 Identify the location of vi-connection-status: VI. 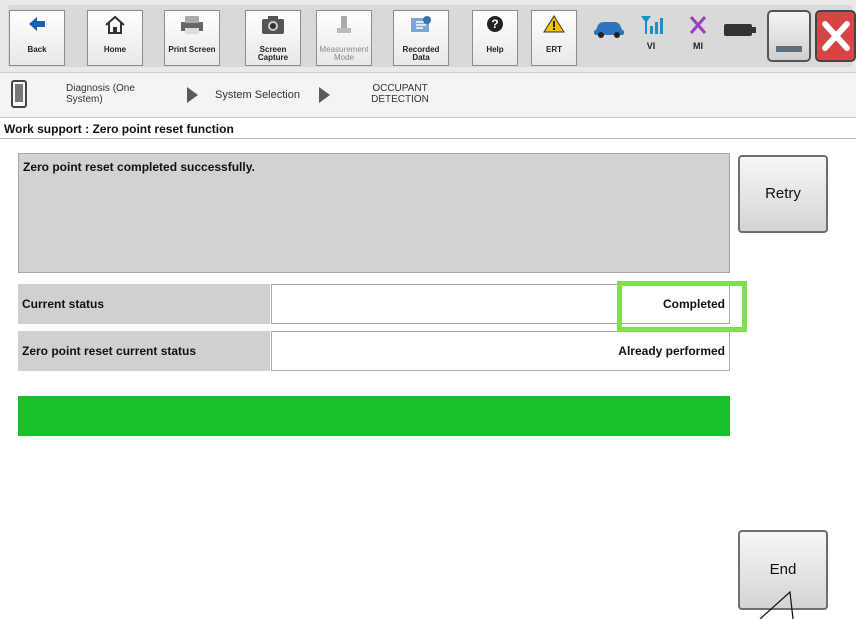
(651, 32).